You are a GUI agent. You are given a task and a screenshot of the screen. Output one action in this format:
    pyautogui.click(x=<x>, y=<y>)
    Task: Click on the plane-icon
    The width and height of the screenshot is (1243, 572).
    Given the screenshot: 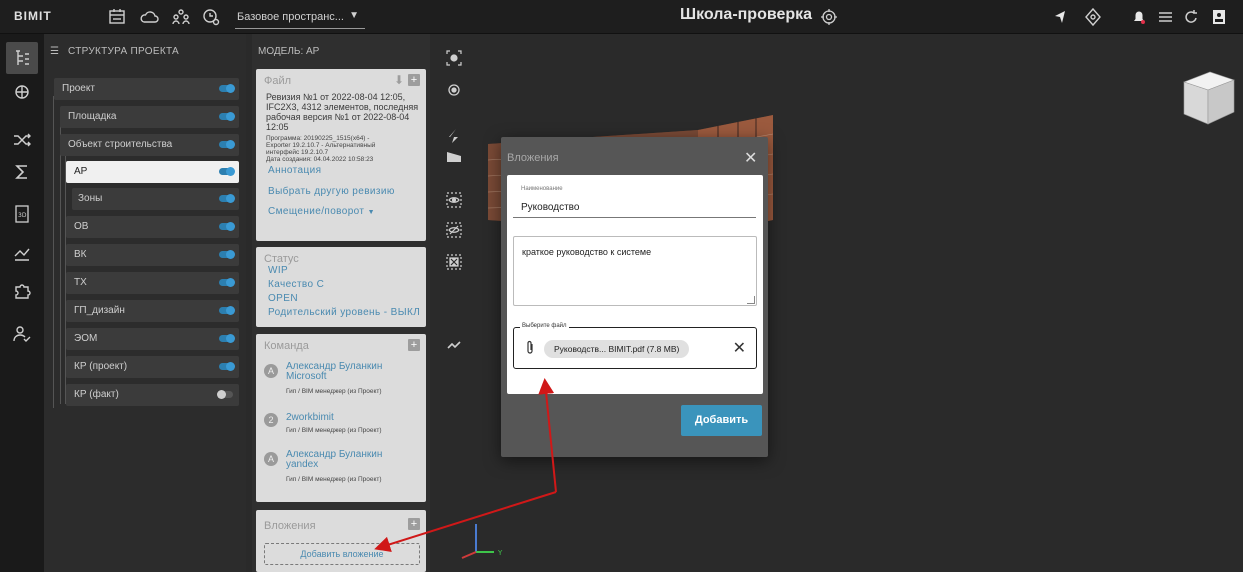 What is the action you would take?
    pyautogui.click(x=454, y=156)
    